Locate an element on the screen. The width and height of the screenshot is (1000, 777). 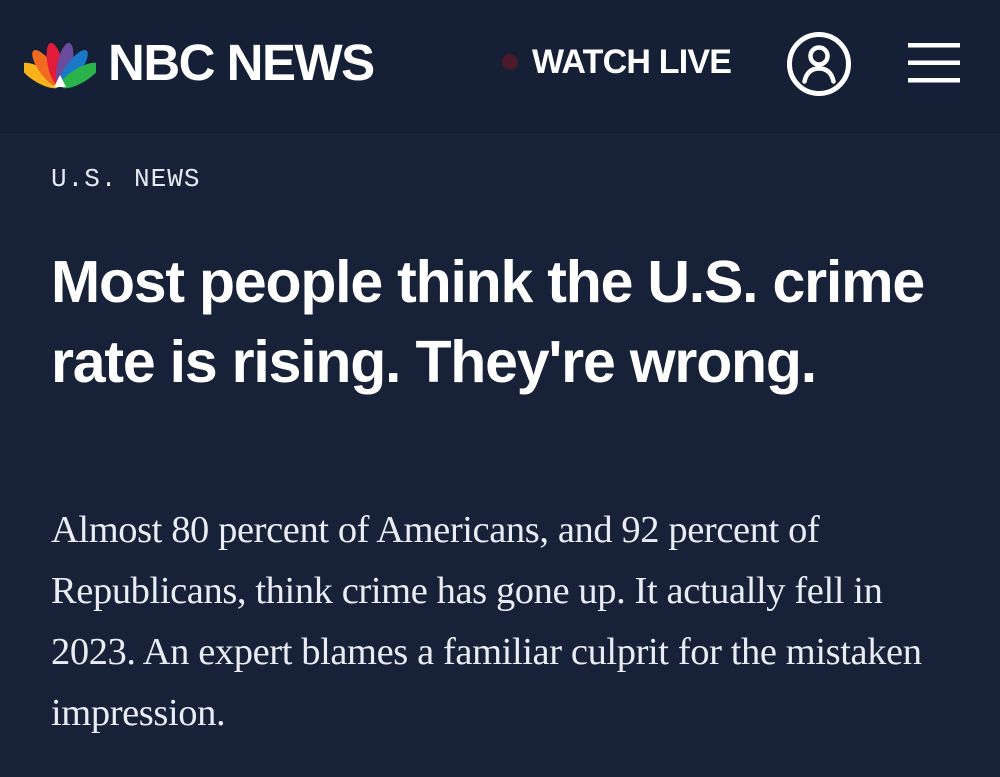
account-icon is located at coordinates (819, 64).